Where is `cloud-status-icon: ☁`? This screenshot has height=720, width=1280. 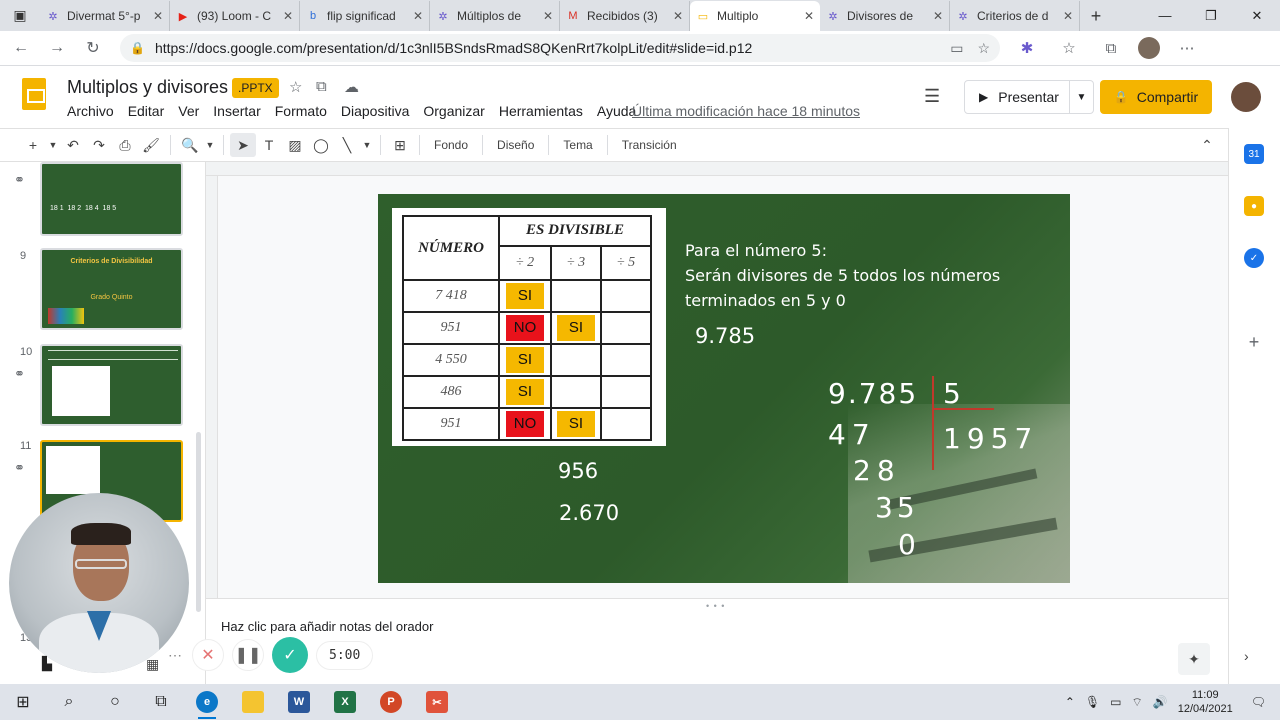
cloud-status-icon: ☁ is located at coordinates (351, 87).